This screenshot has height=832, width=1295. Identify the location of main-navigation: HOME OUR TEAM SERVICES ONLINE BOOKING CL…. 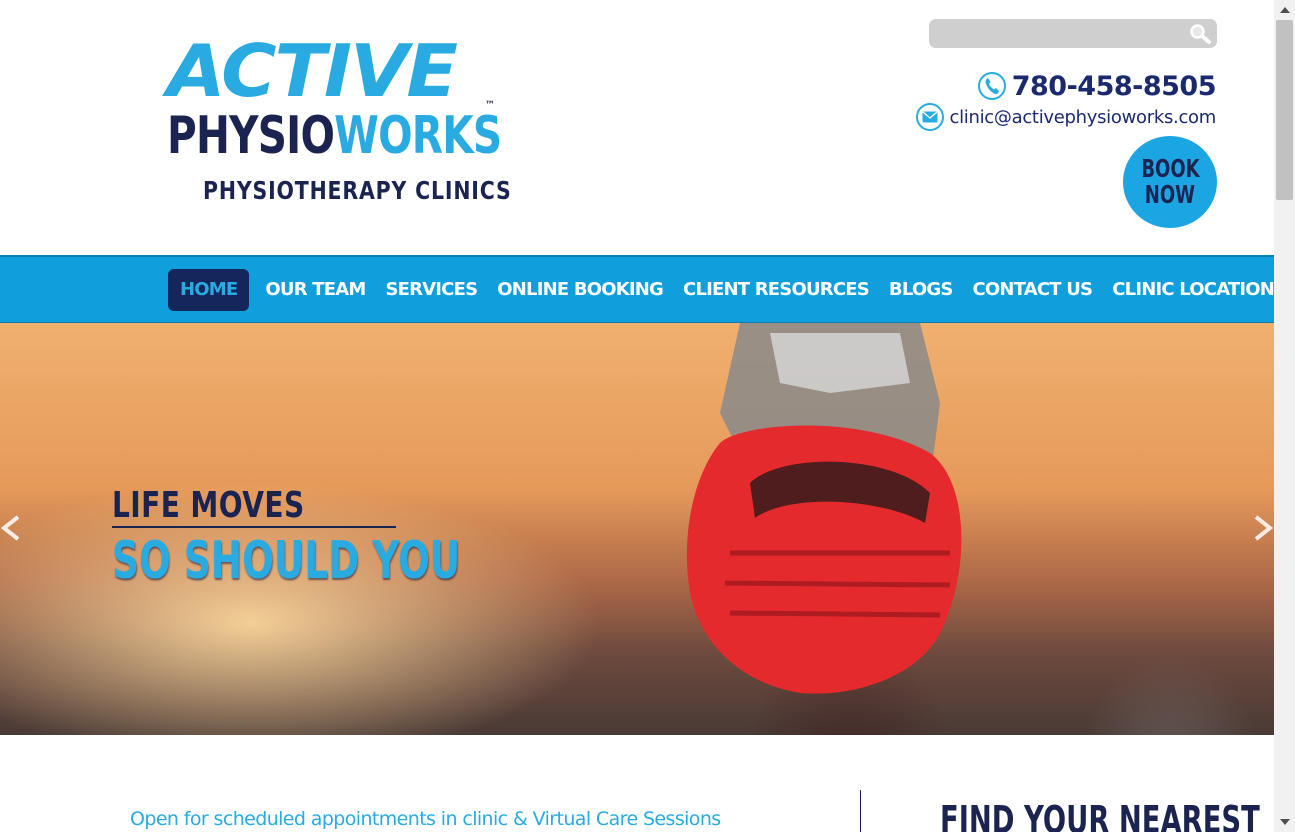
(637, 289).